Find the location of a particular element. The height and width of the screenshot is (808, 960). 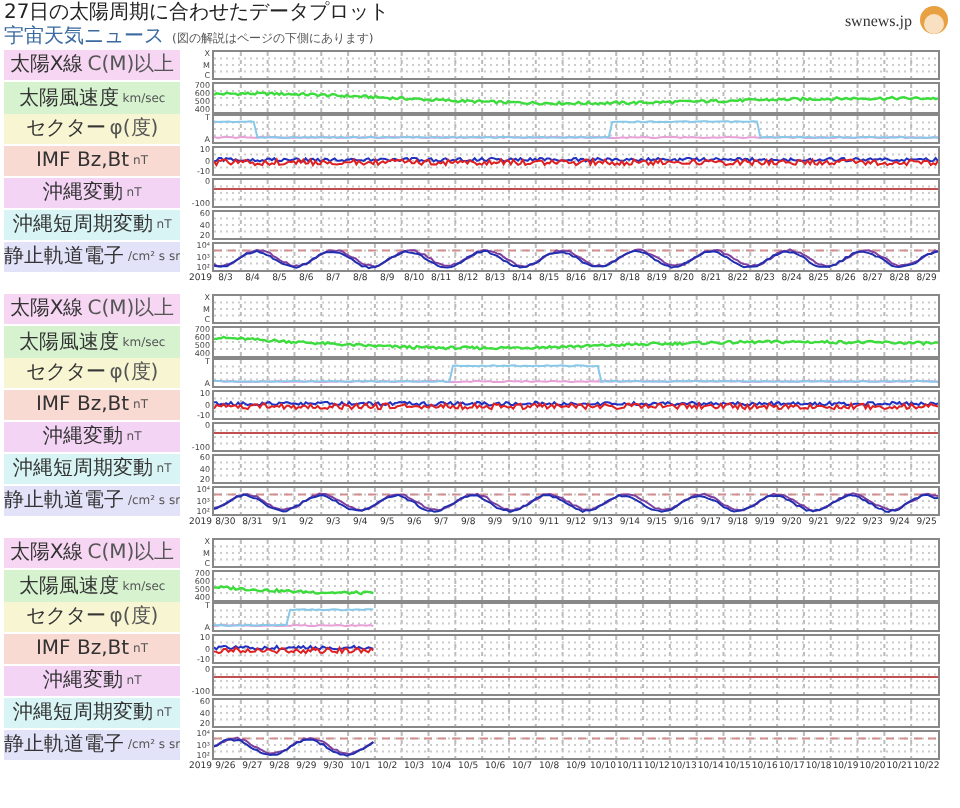

site-name: 宇宙天気ニュース is located at coordinates (84, 37).